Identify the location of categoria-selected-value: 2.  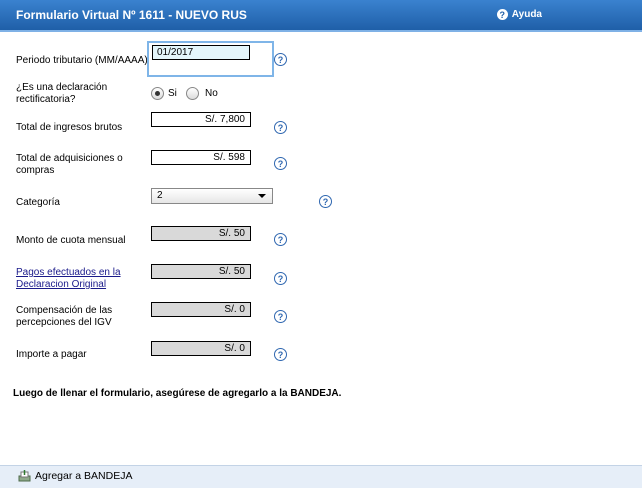
(160, 195).